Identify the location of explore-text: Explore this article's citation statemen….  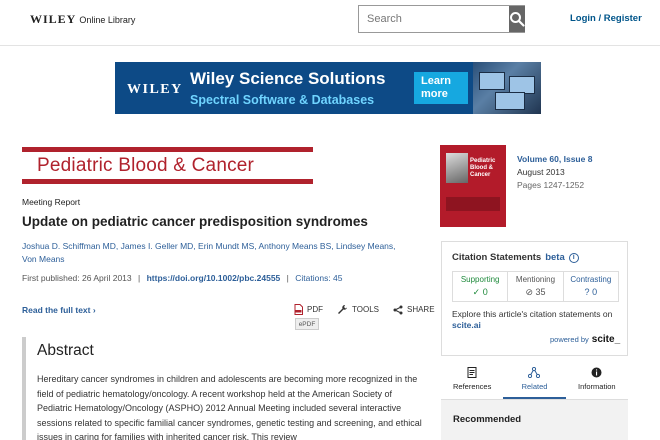
(532, 314).